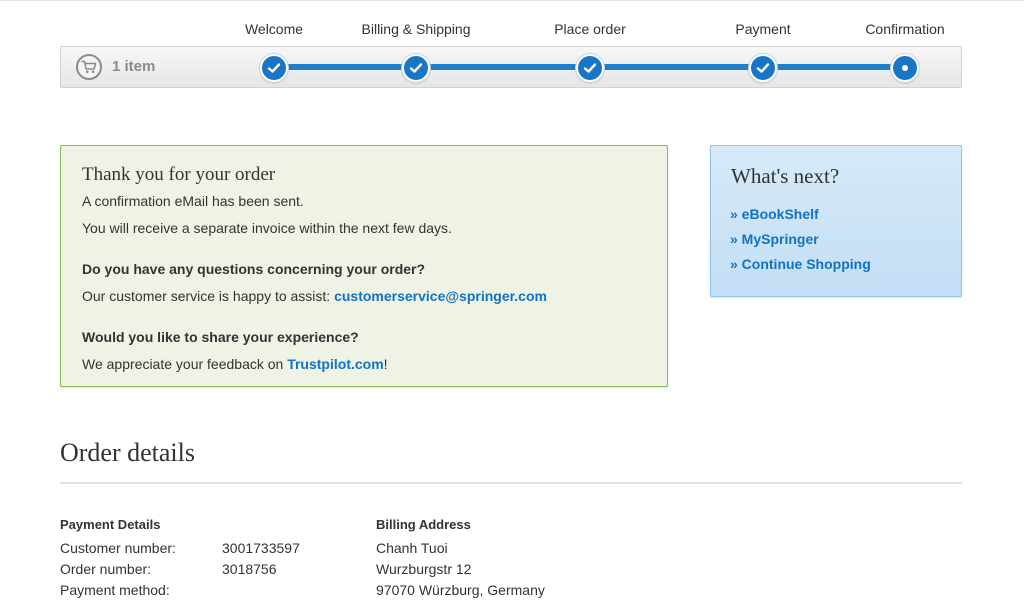 Image resolution: width=1024 pixels, height=608 pixels. I want to click on order-details-title: Order details, so click(128, 452).